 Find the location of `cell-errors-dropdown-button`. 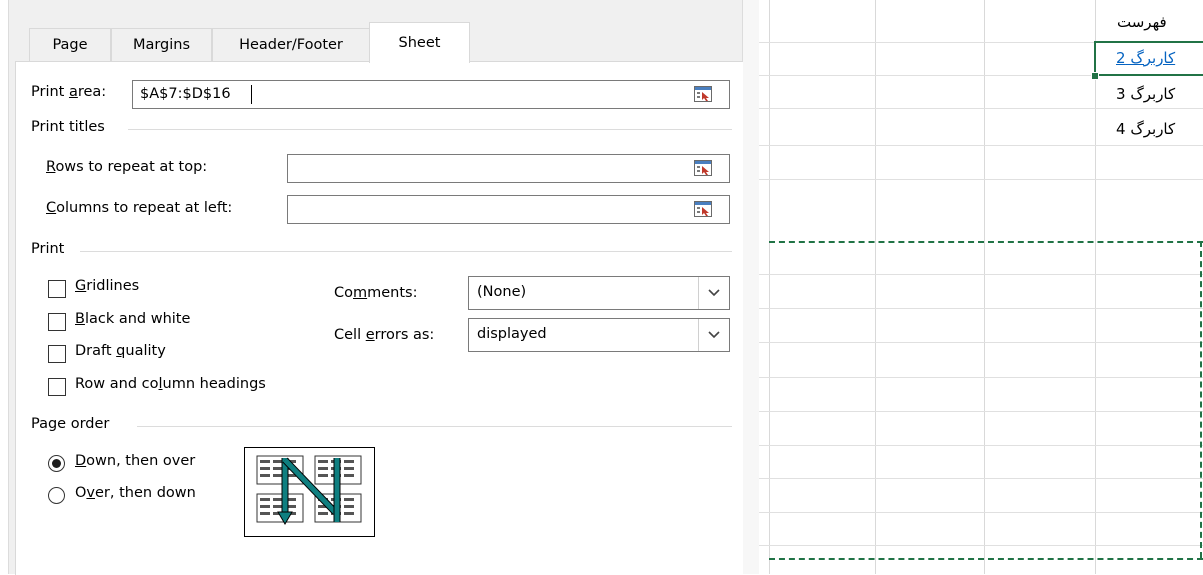

cell-errors-dropdown-button is located at coordinates (713, 335).